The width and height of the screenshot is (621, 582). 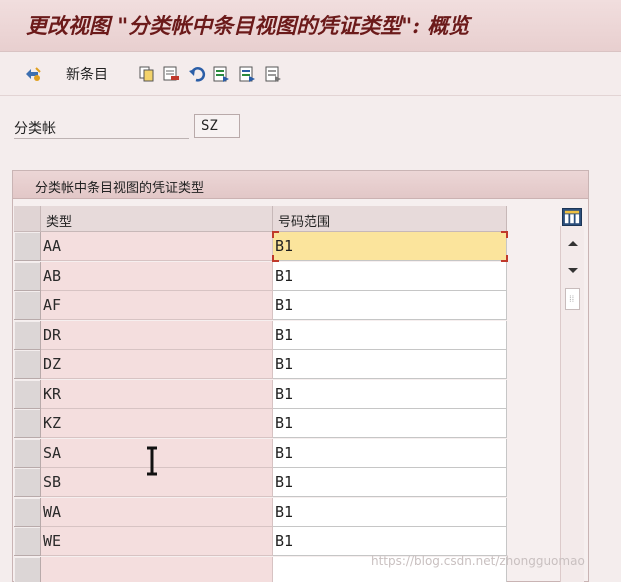 What do you see at coordinates (157, 335) in the screenshot?
I see `cell-type: DR` at bounding box center [157, 335].